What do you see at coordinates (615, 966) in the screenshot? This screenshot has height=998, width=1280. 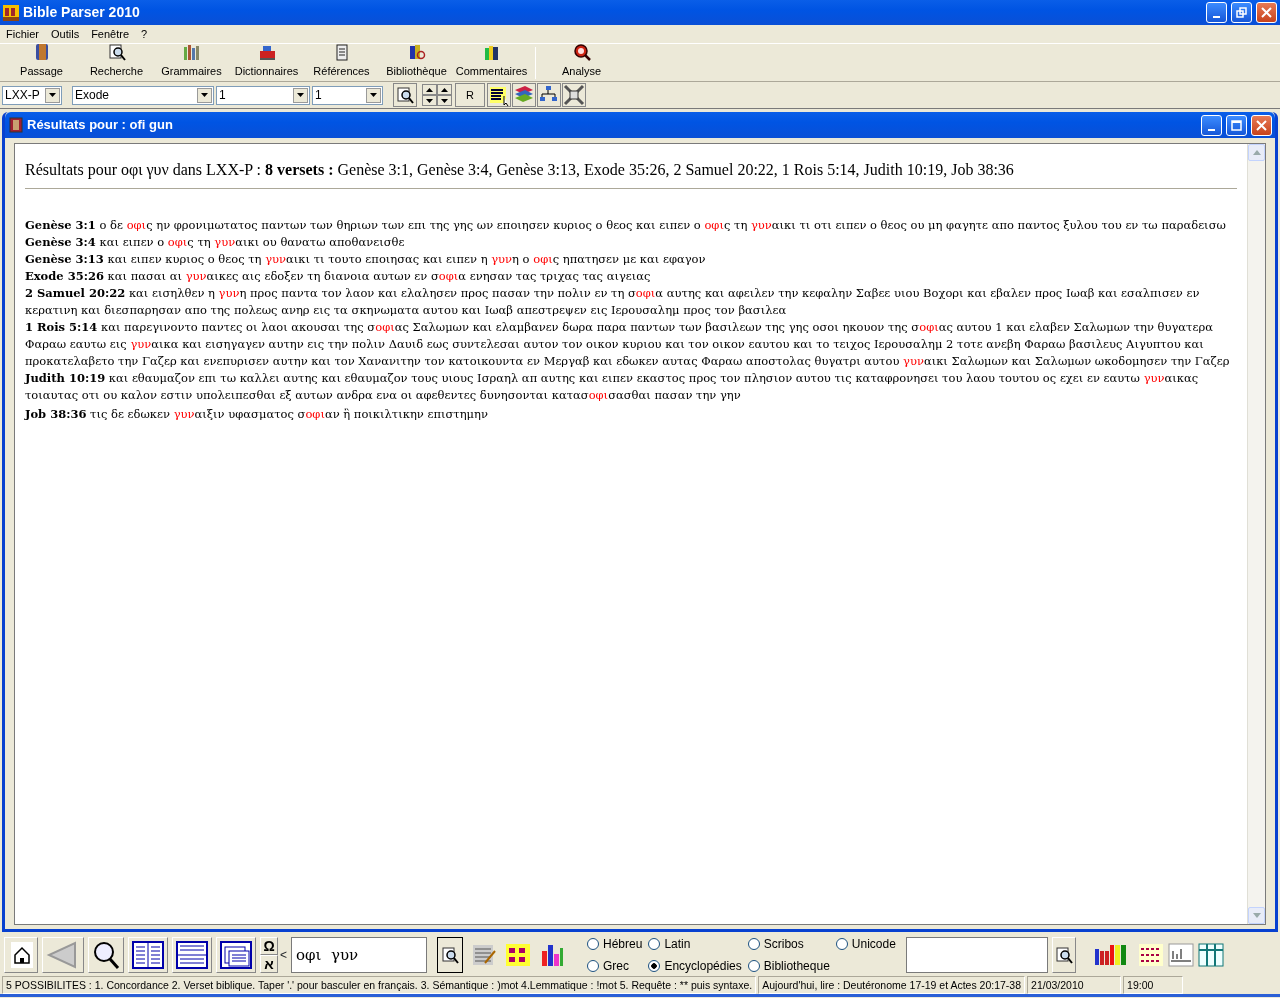 I see `radio-option: Grec` at bounding box center [615, 966].